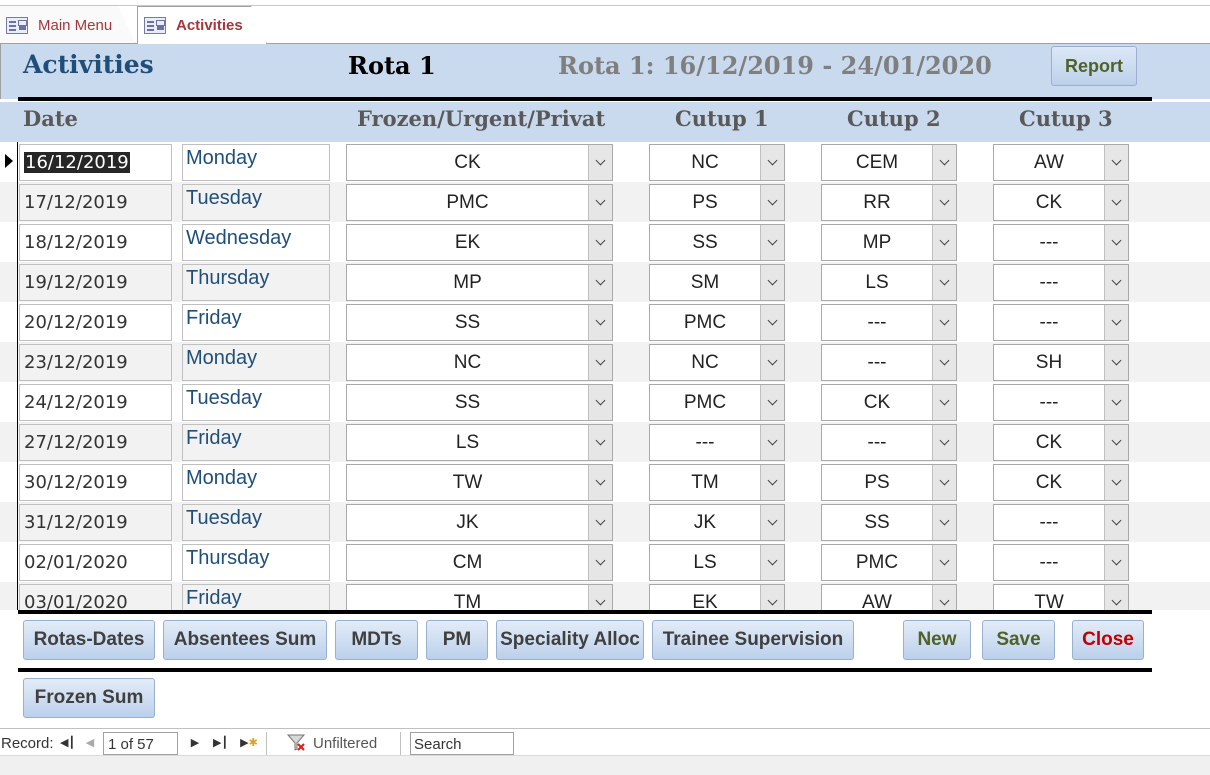  What do you see at coordinates (717, 442) in the screenshot?
I see `cutup1-combo: ---` at bounding box center [717, 442].